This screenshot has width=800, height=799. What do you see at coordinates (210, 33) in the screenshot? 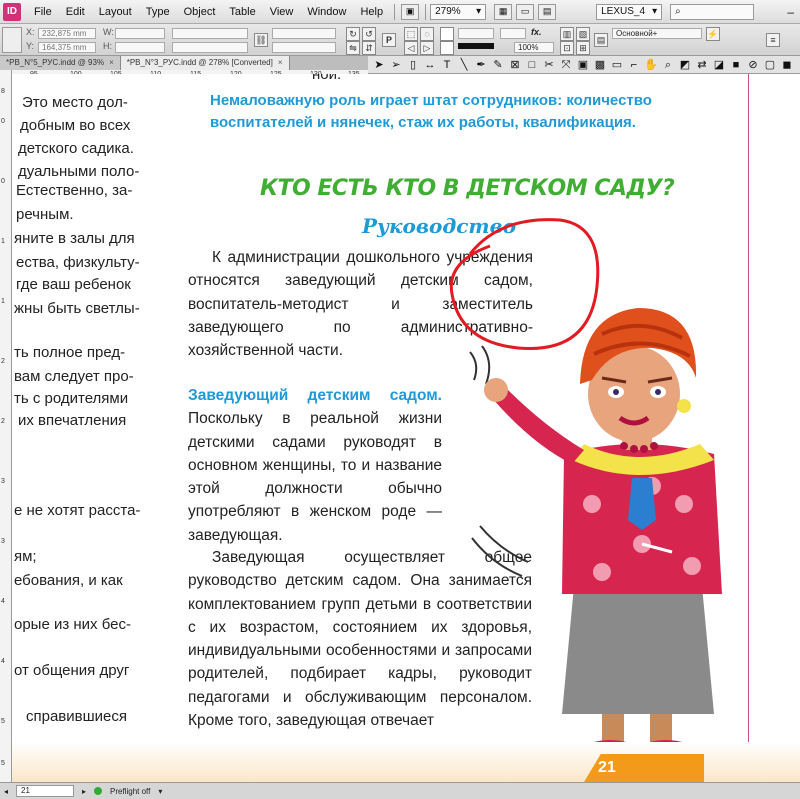
I see `scale-x-field` at bounding box center [210, 33].